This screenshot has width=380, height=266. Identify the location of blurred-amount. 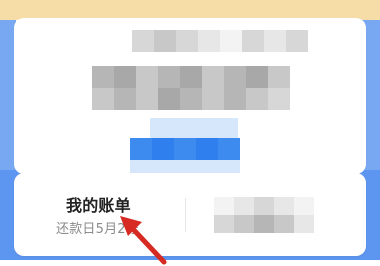
(191, 77).